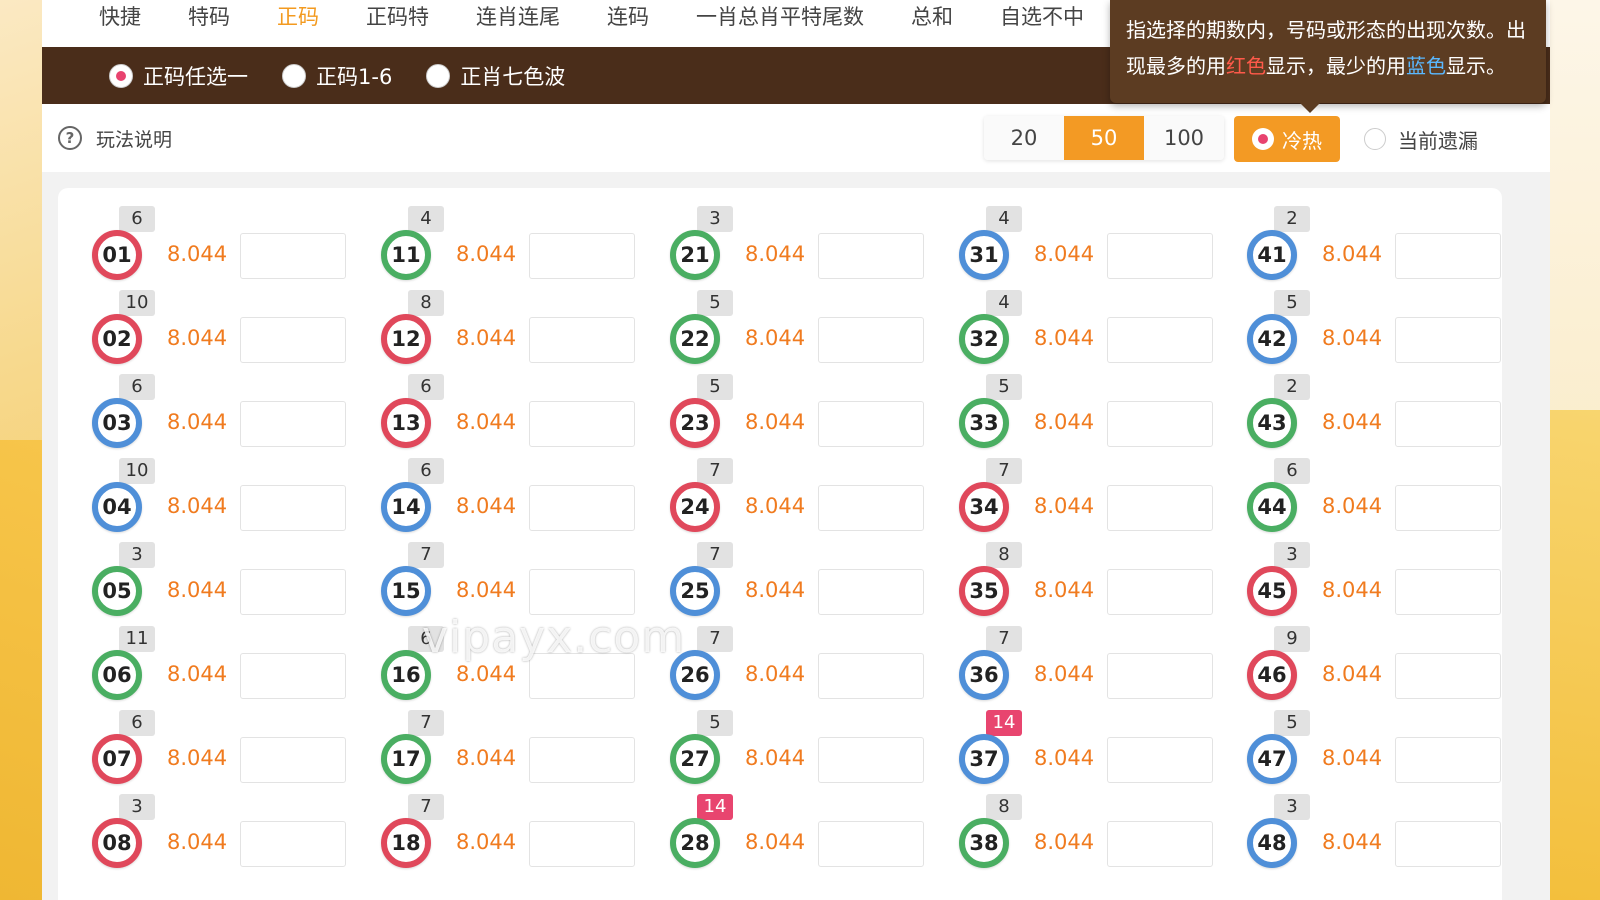 The height and width of the screenshot is (900, 1600). I want to click on number-cell-08: 3 08 8.044, so click(202, 822).